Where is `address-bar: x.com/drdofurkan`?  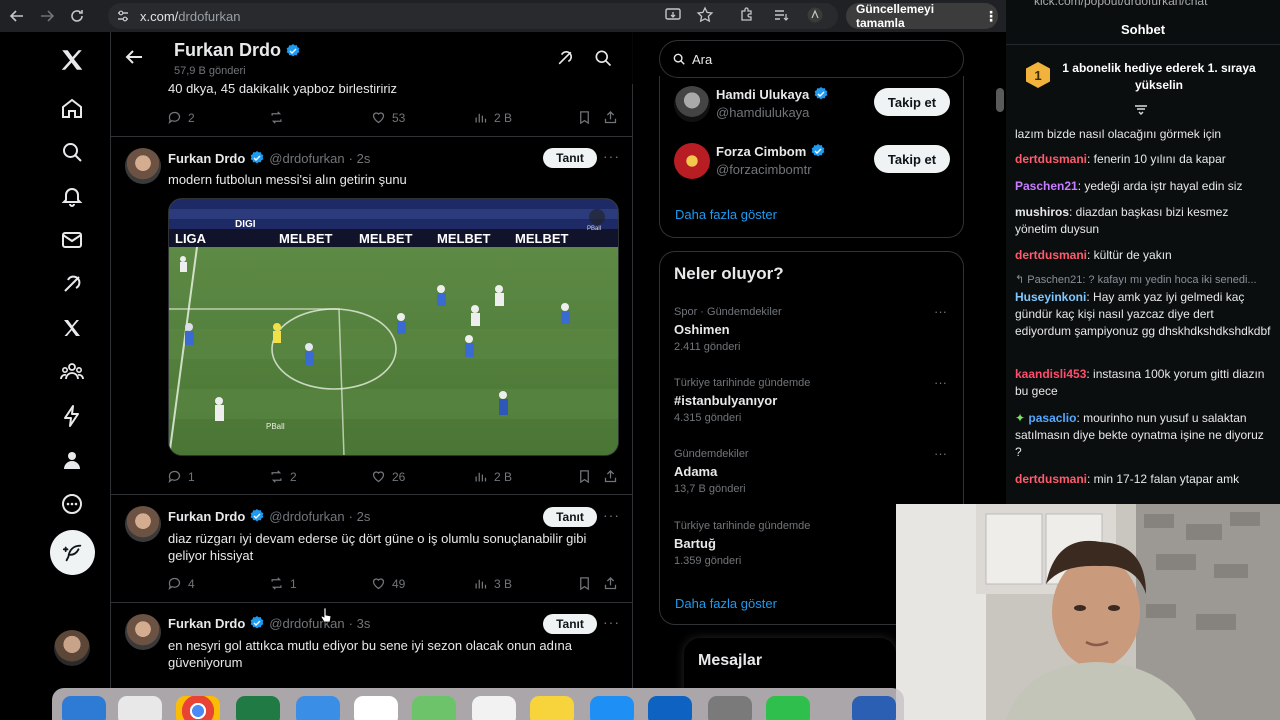 address-bar: x.com/drdofurkan is located at coordinates (473, 16).